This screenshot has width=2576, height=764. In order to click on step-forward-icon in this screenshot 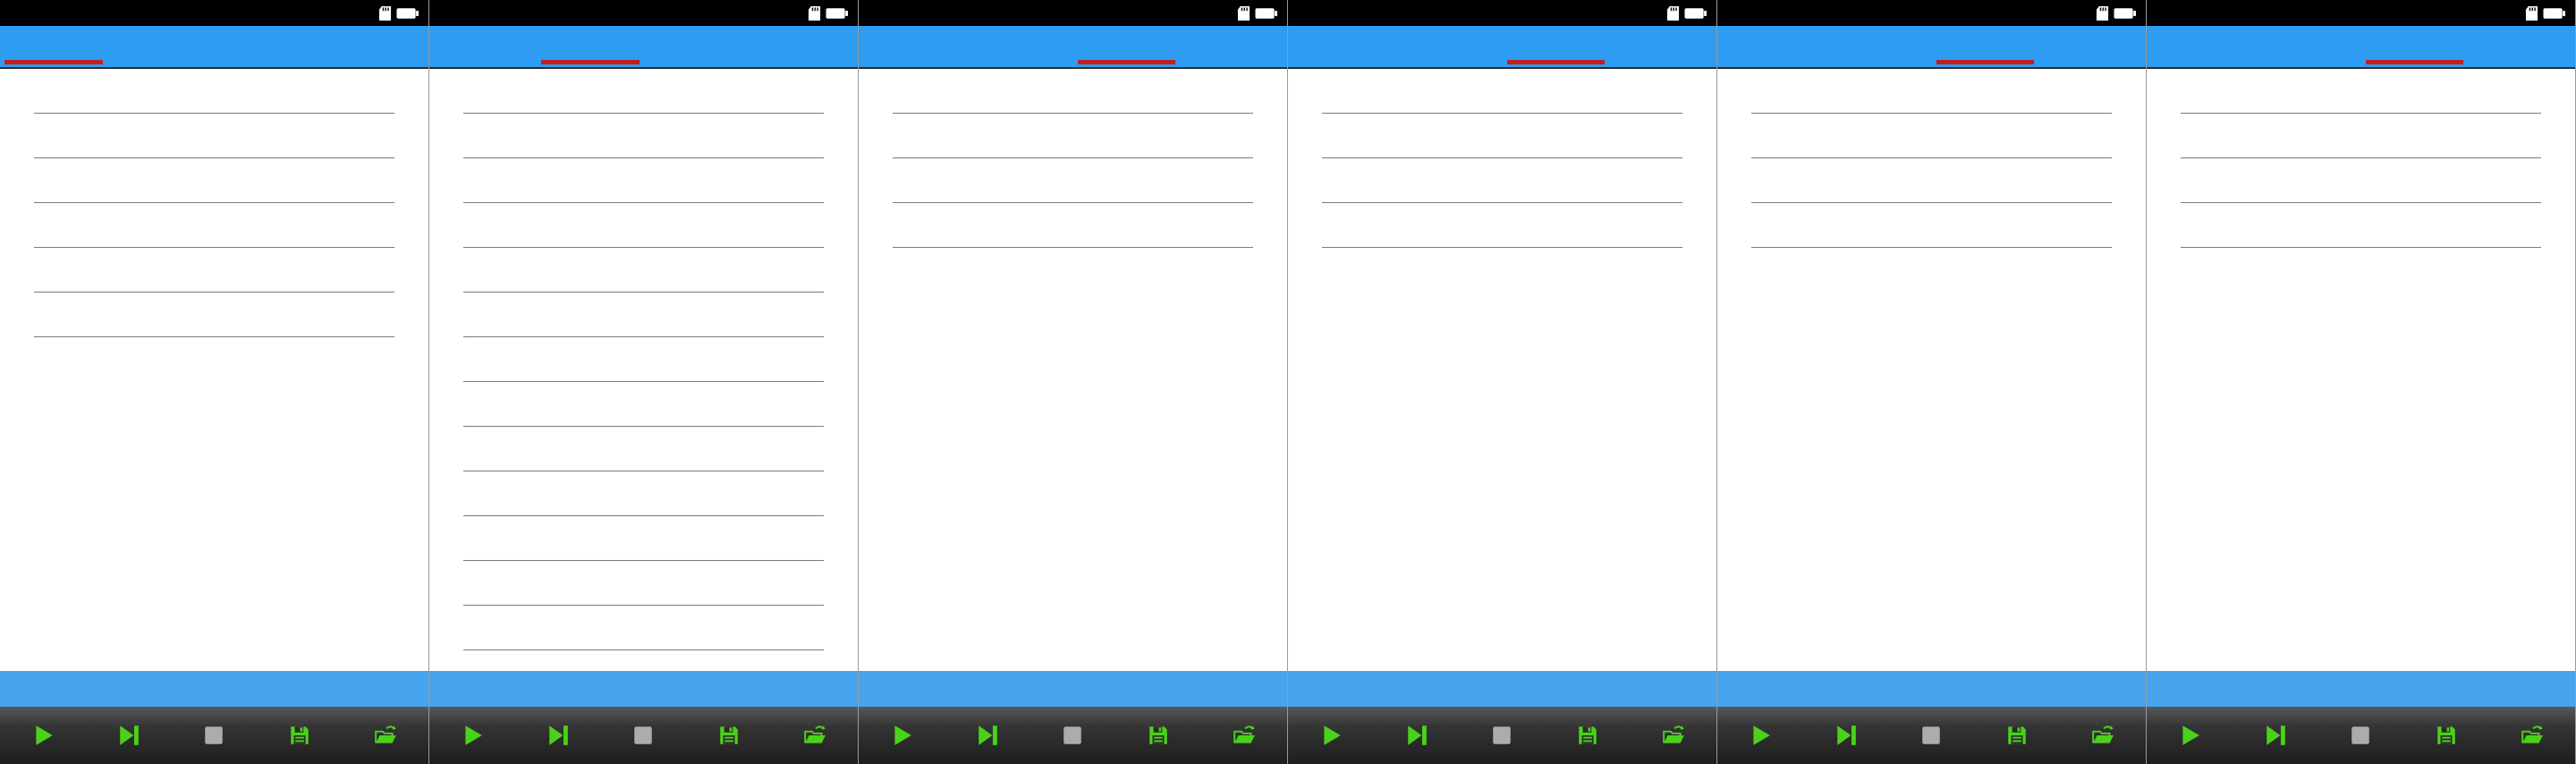, I will do `click(1846, 735)`.